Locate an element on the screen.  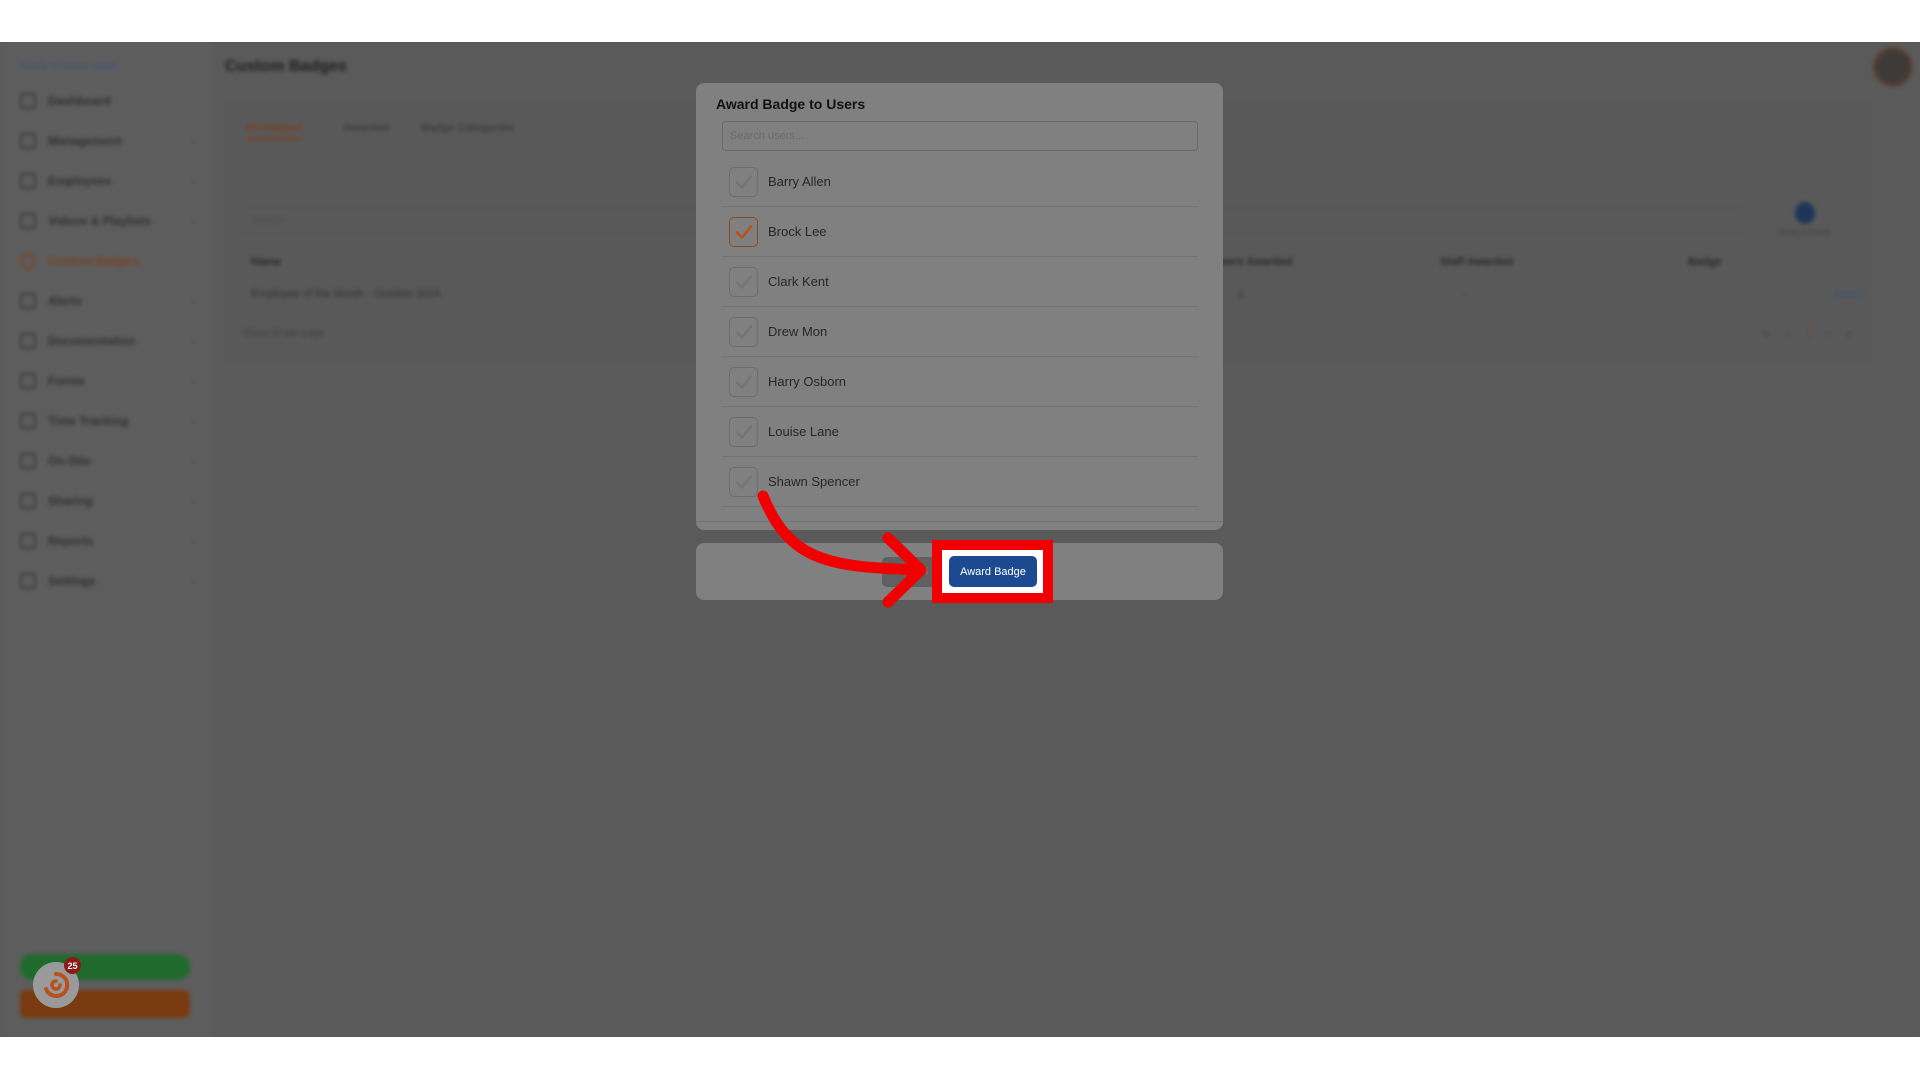
badge-name-cell: Employee of the Month - October 2024 is located at coordinates (346, 294).